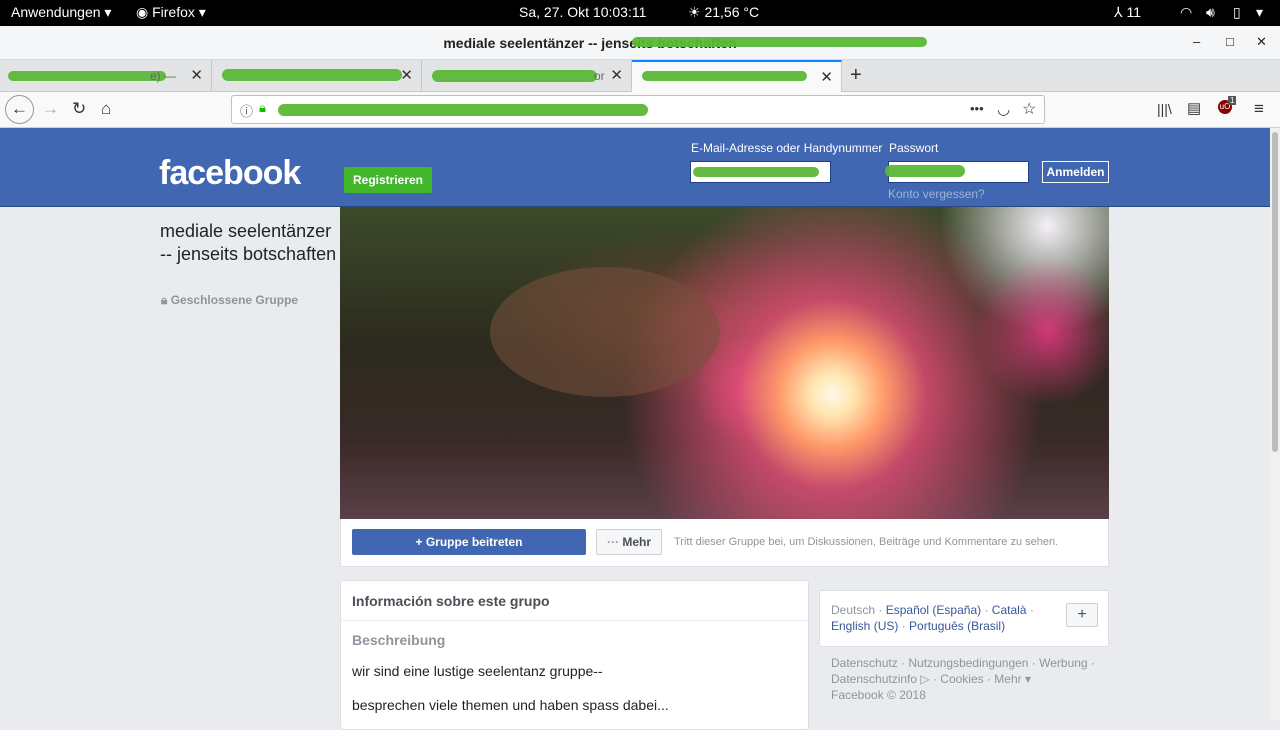  I want to click on scrollbar-thumb, so click(1275, 292).